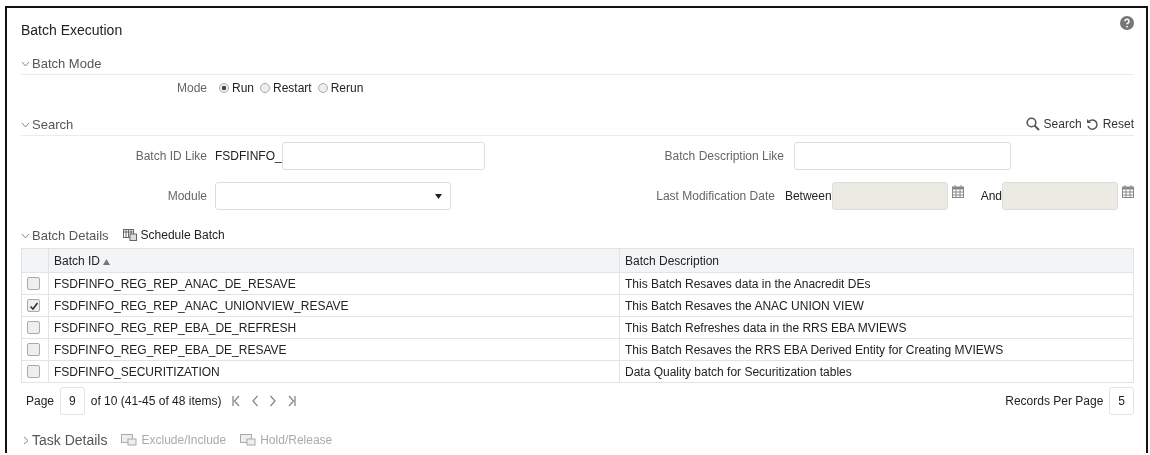 This screenshot has height=455, width=1150. I want to click on page-label: Page, so click(40, 401).